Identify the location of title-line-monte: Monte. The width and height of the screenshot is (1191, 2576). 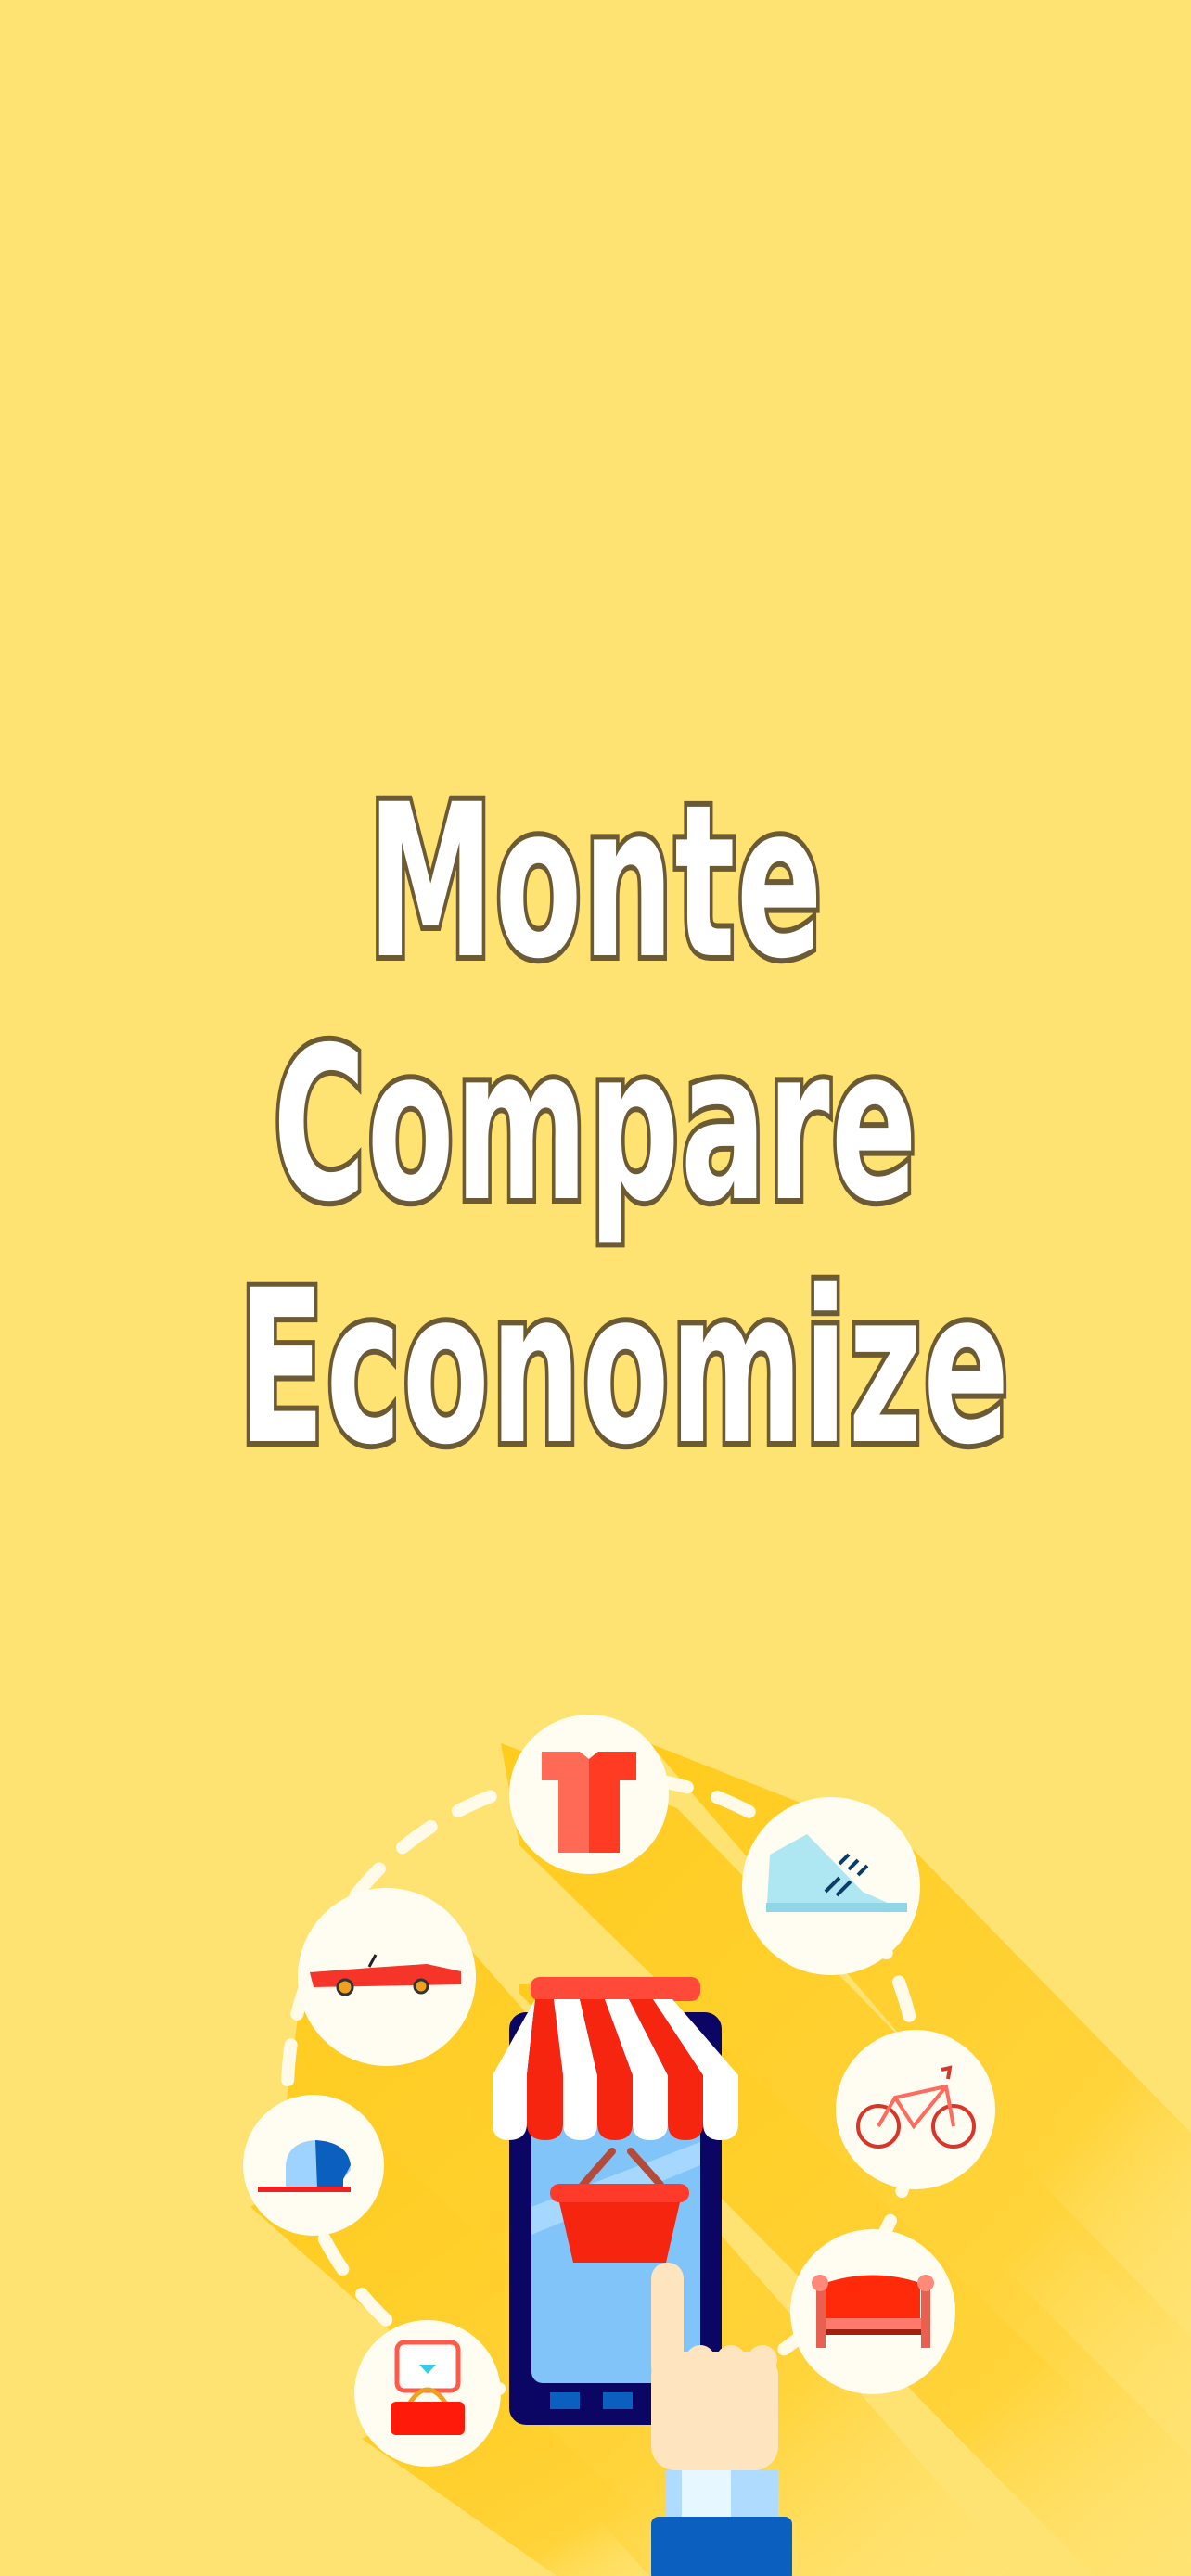
(595, 882).